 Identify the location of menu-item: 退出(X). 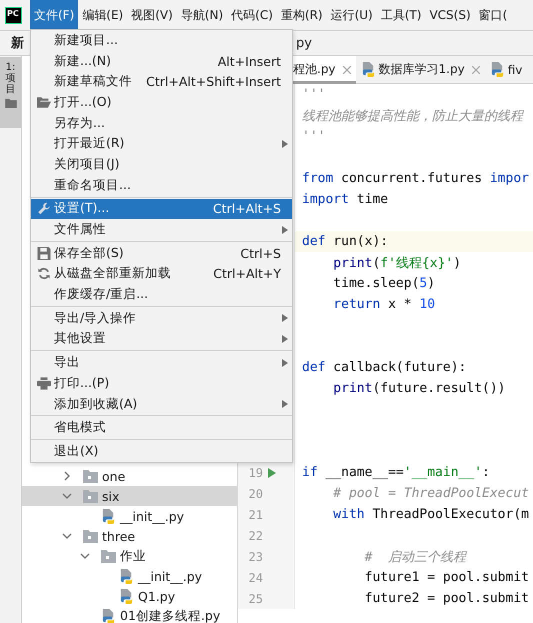
(161, 451).